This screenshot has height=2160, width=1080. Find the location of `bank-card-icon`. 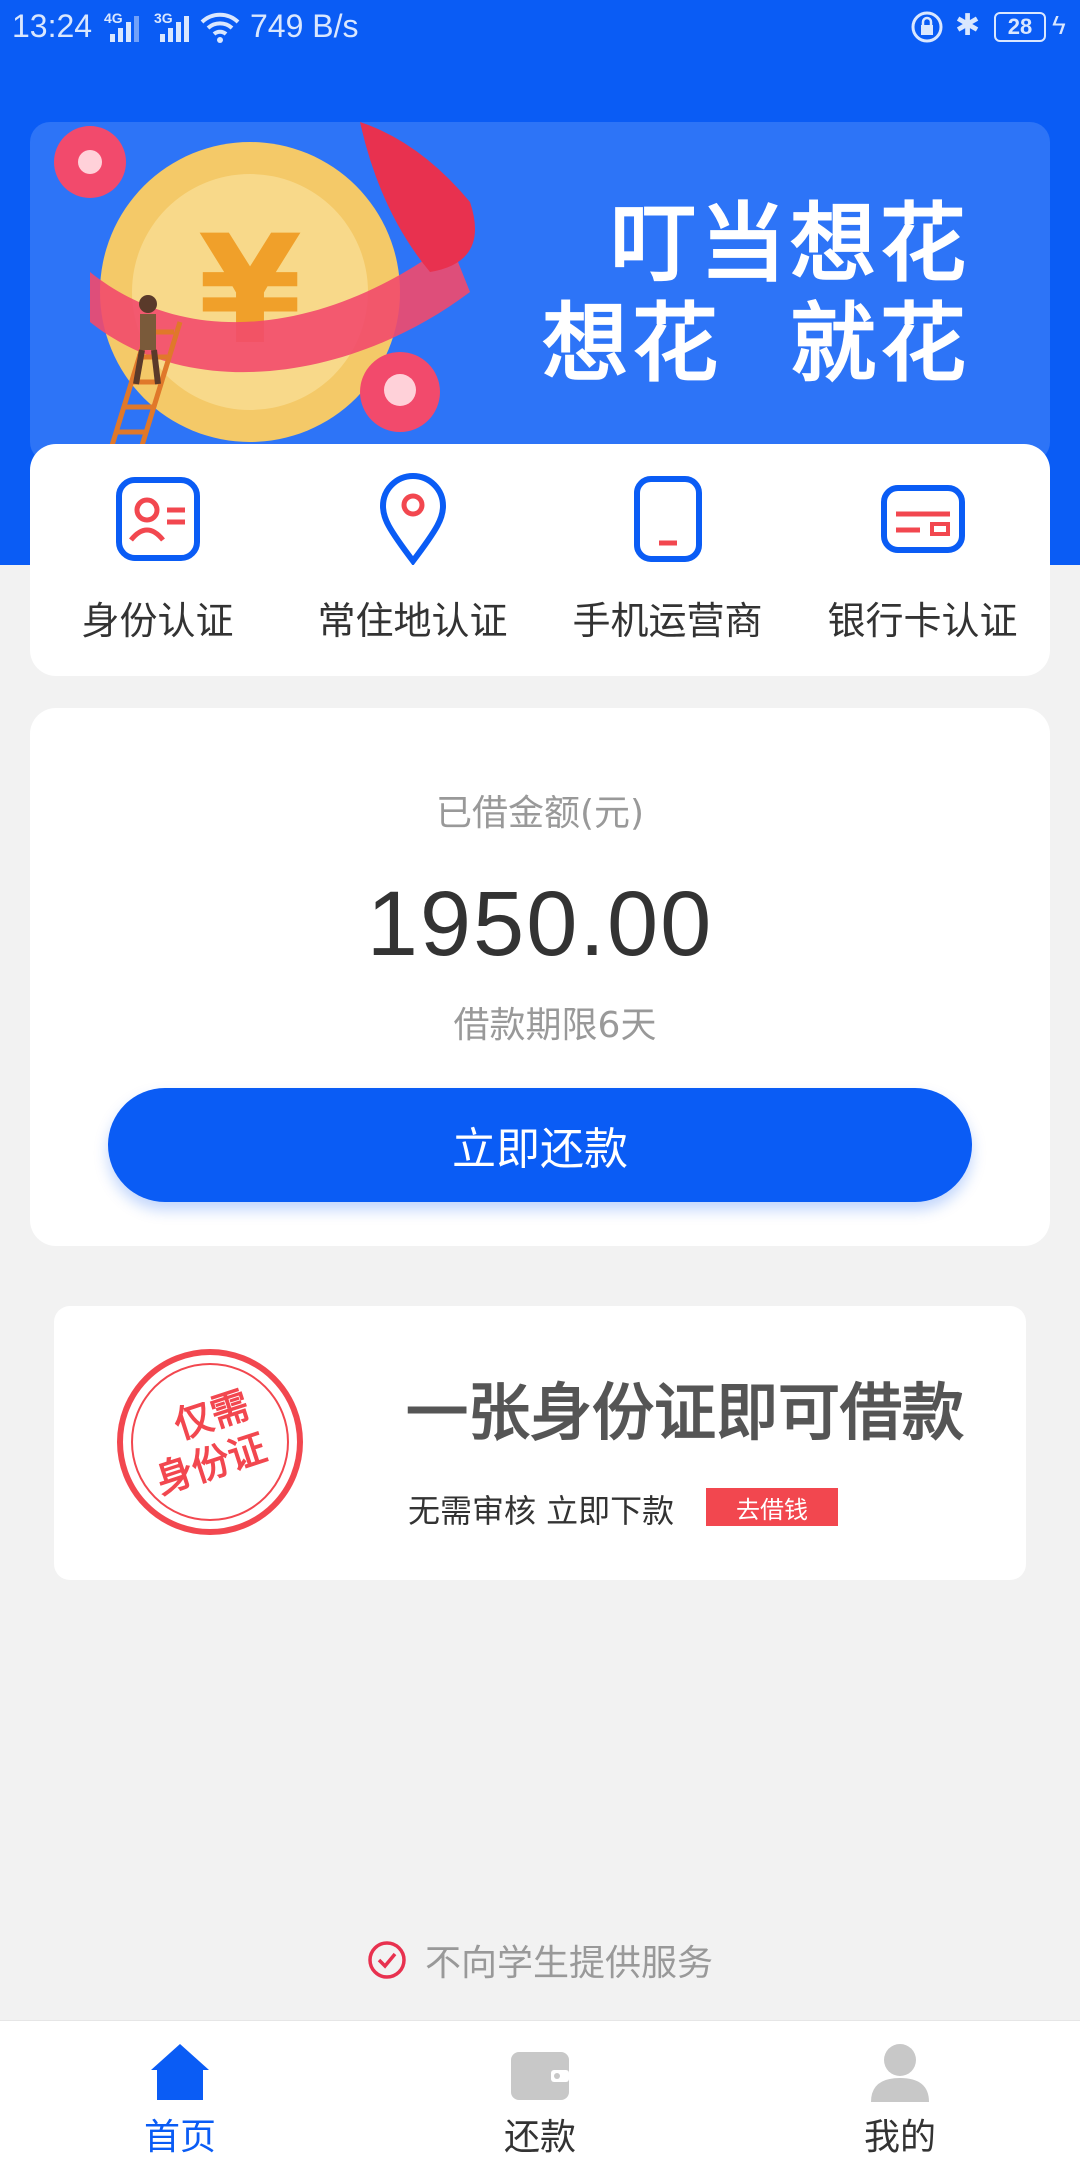

bank-card-icon is located at coordinates (923, 519).